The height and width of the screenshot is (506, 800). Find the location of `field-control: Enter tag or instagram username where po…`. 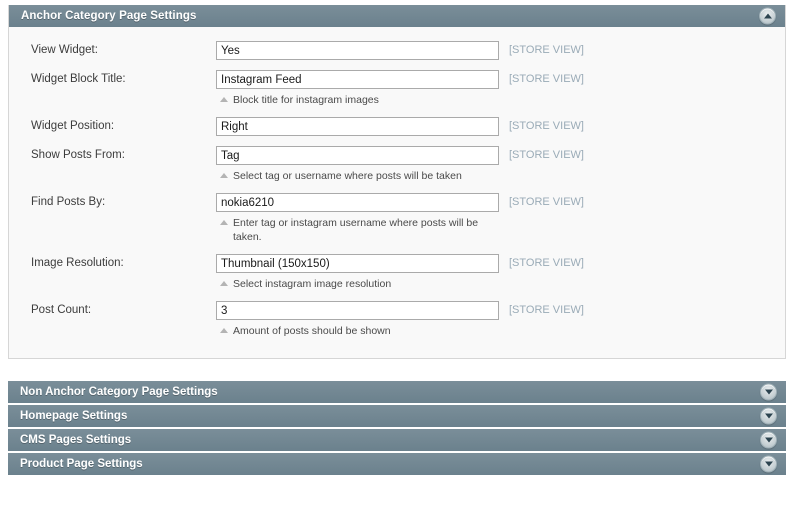

field-control: Enter tag or instagram username where po… is located at coordinates (358, 218).